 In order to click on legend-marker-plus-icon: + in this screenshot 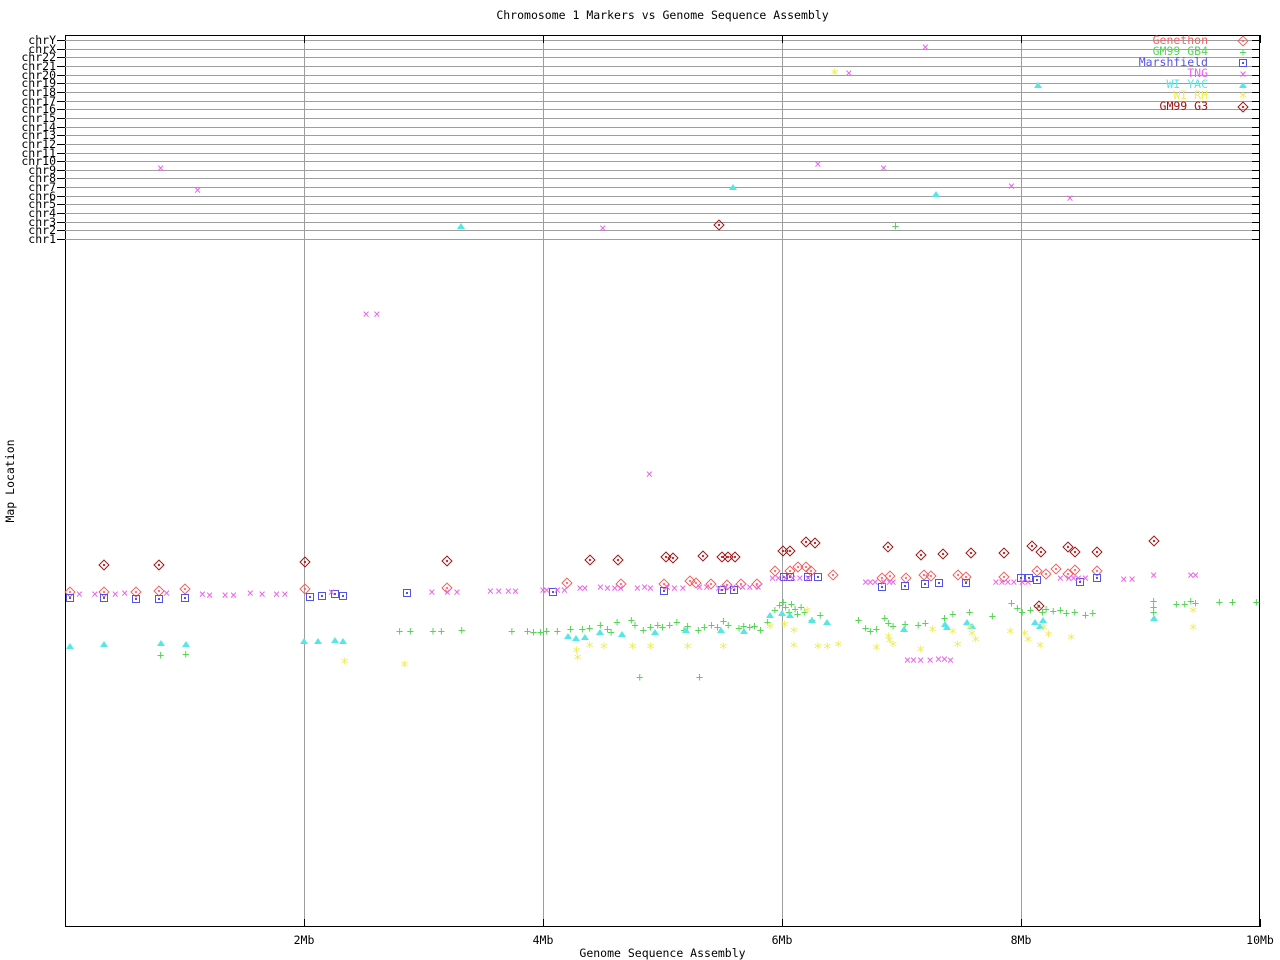, I will do `click(1243, 52)`.